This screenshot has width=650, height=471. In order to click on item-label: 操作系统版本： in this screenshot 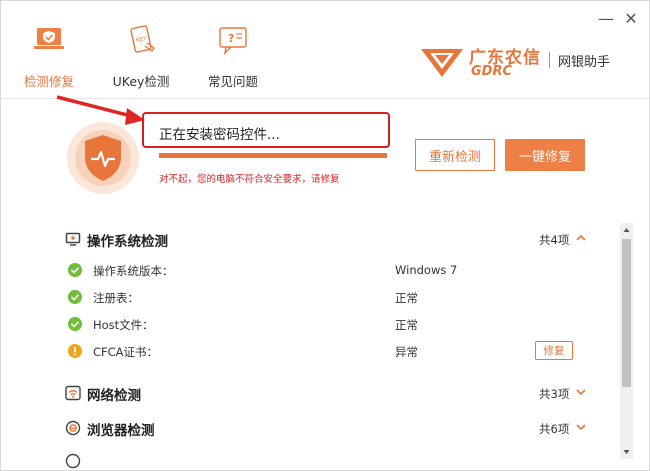, I will do `click(133, 271)`.